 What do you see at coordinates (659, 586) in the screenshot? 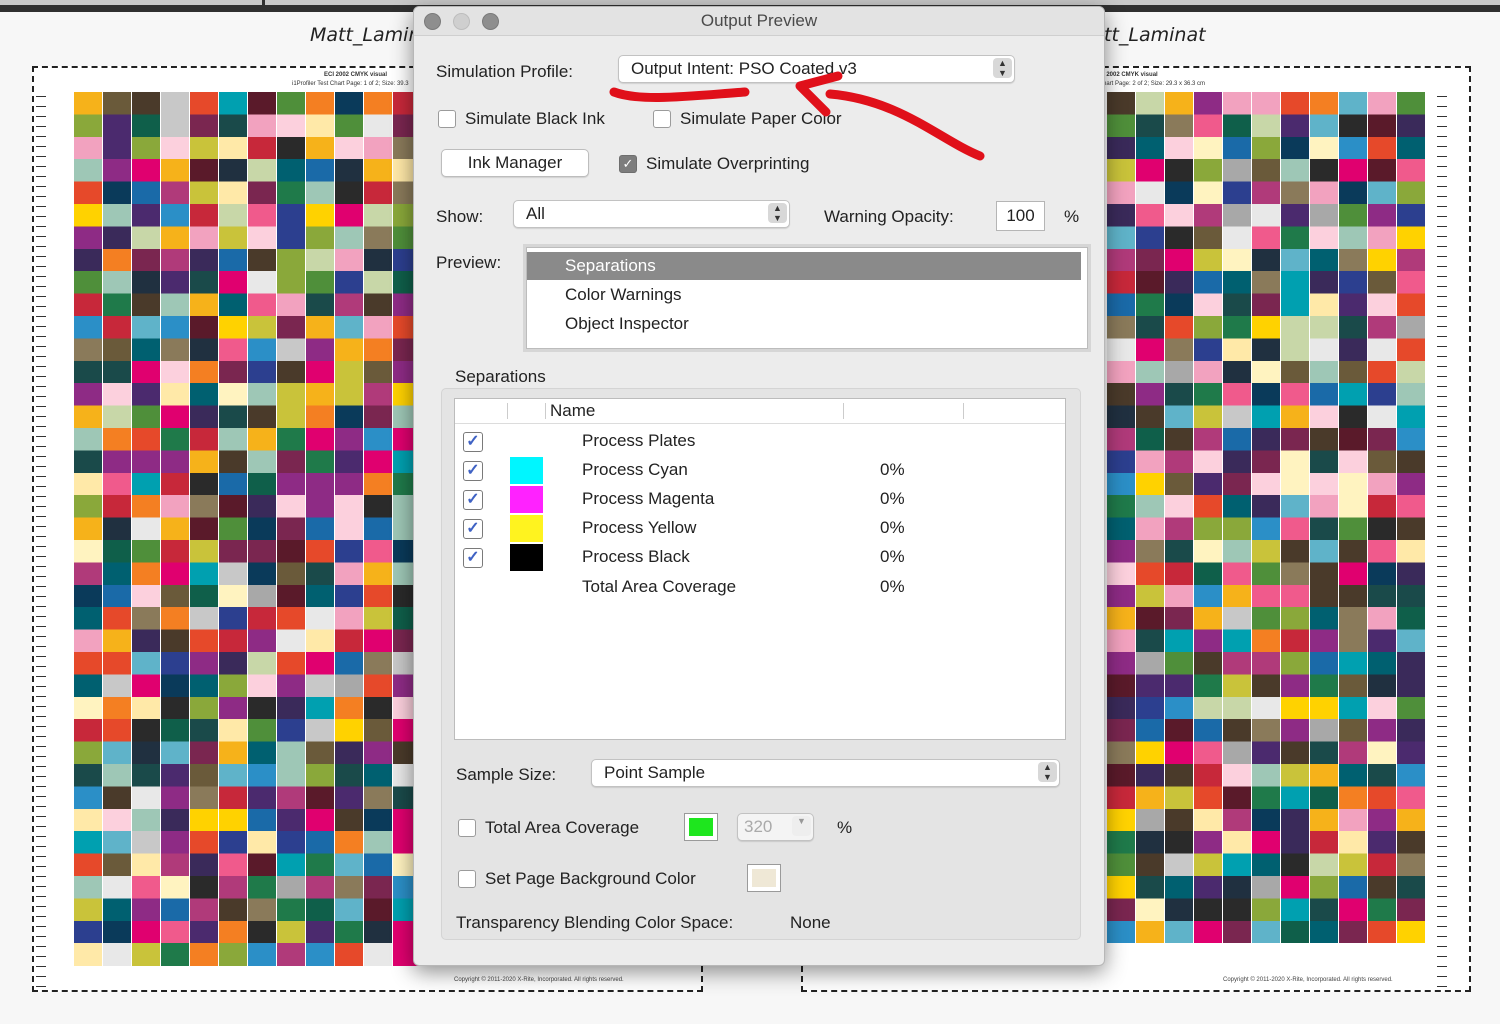
I see `separation-name: Total Area Coverage` at bounding box center [659, 586].